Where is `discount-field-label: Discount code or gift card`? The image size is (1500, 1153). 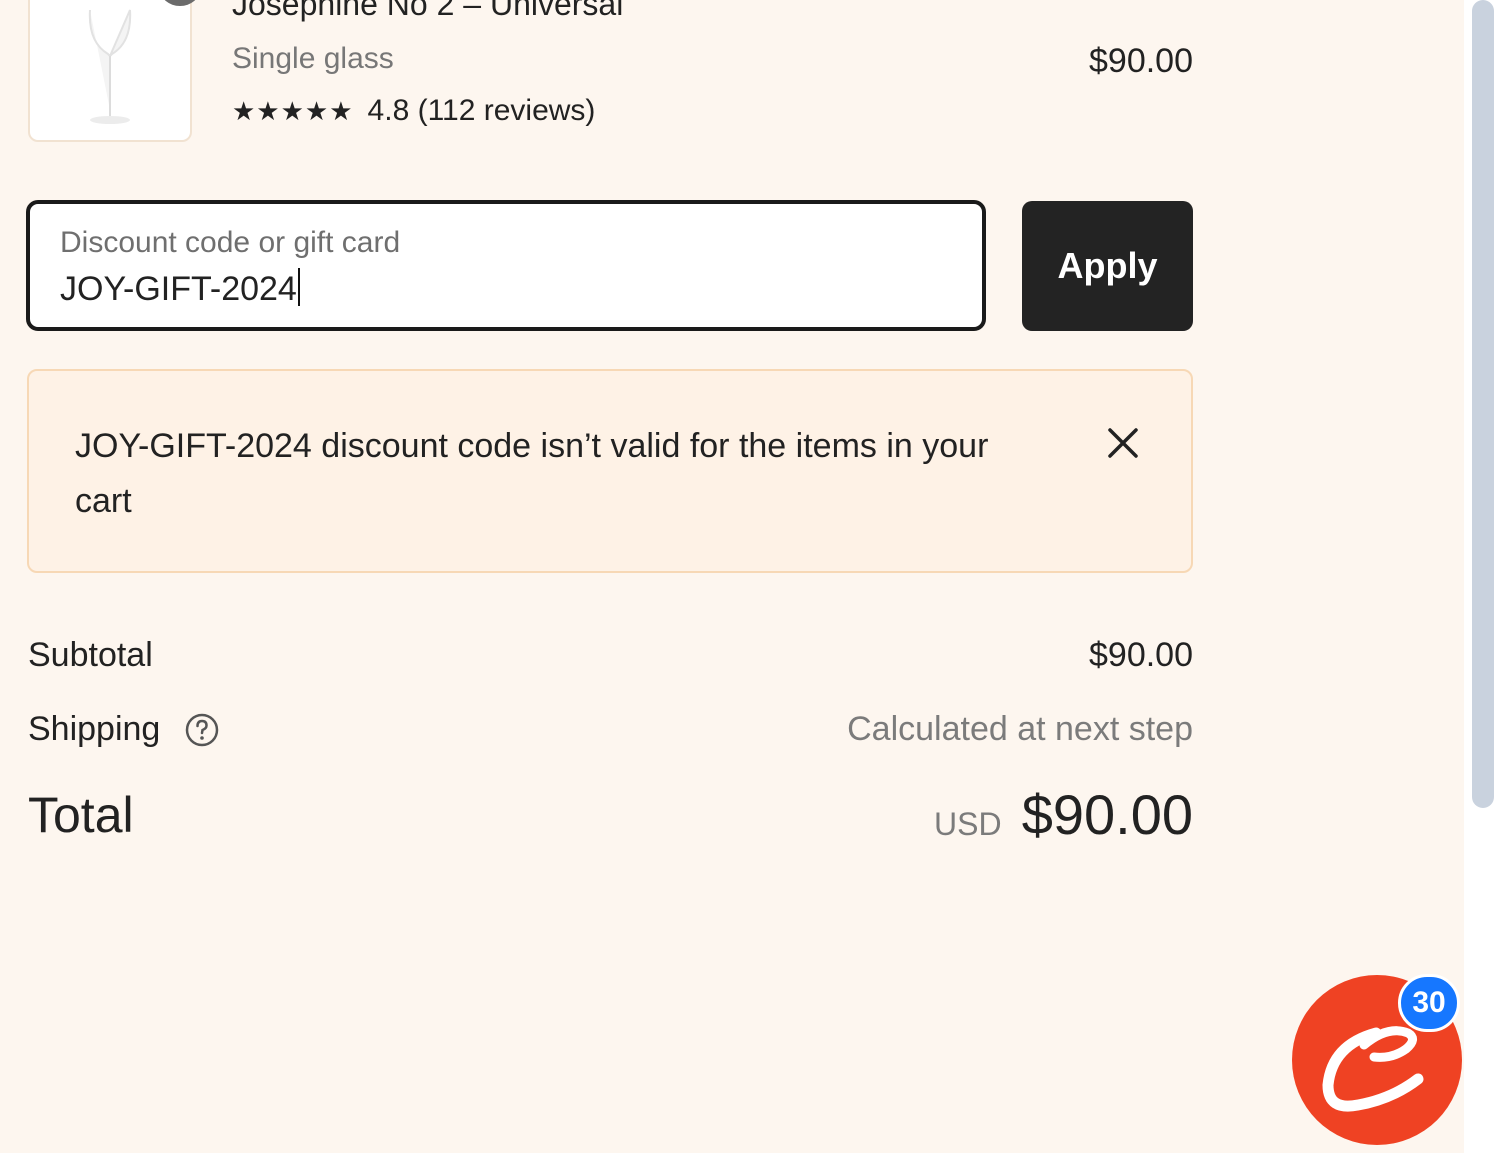 discount-field-label: Discount code or gift card is located at coordinates (230, 242).